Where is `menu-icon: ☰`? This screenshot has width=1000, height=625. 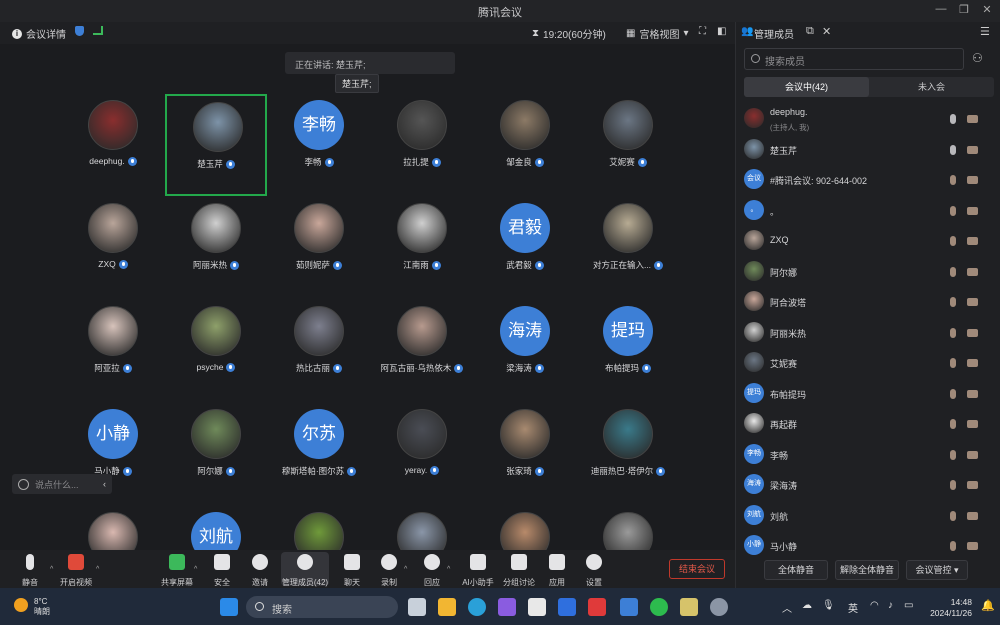 menu-icon: ☰ is located at coordinates (985, 31).